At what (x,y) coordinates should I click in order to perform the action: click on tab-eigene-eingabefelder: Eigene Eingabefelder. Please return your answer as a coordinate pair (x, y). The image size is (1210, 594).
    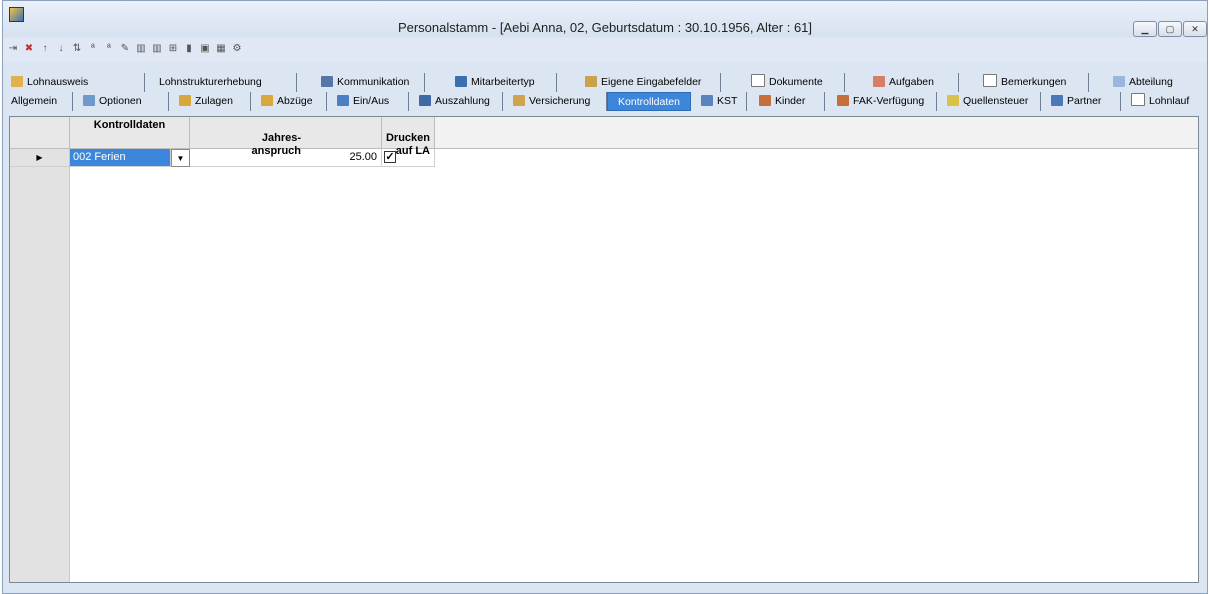
    Looking at the image, I should click on (639, 82).